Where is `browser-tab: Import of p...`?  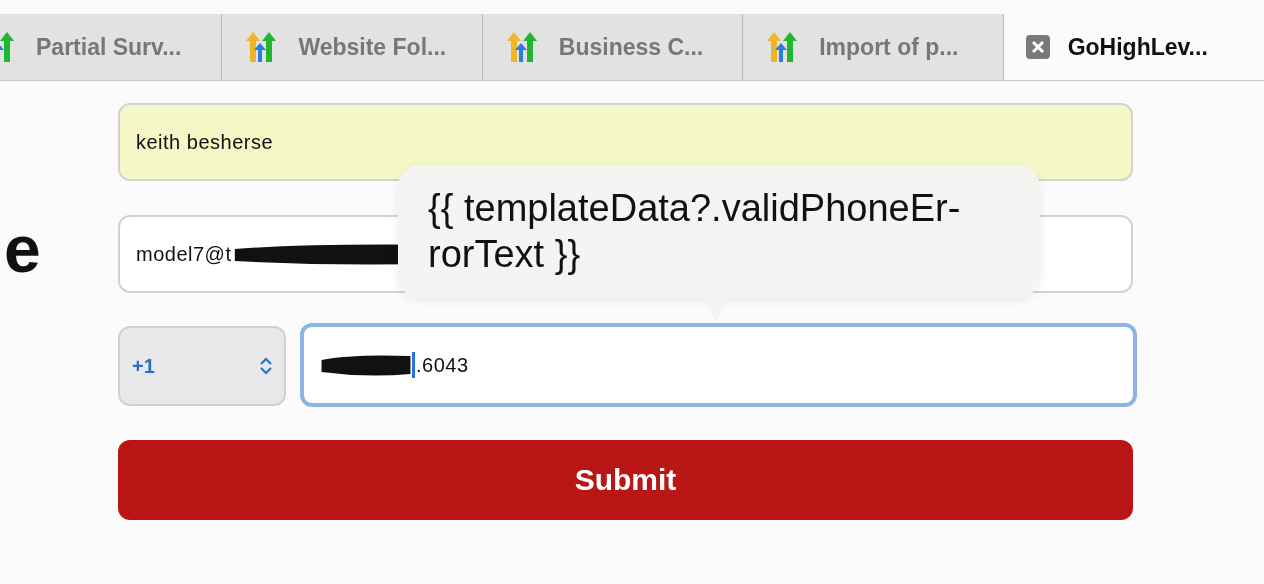
browser-tab: Import of p... is located at coordinates (873, 47).